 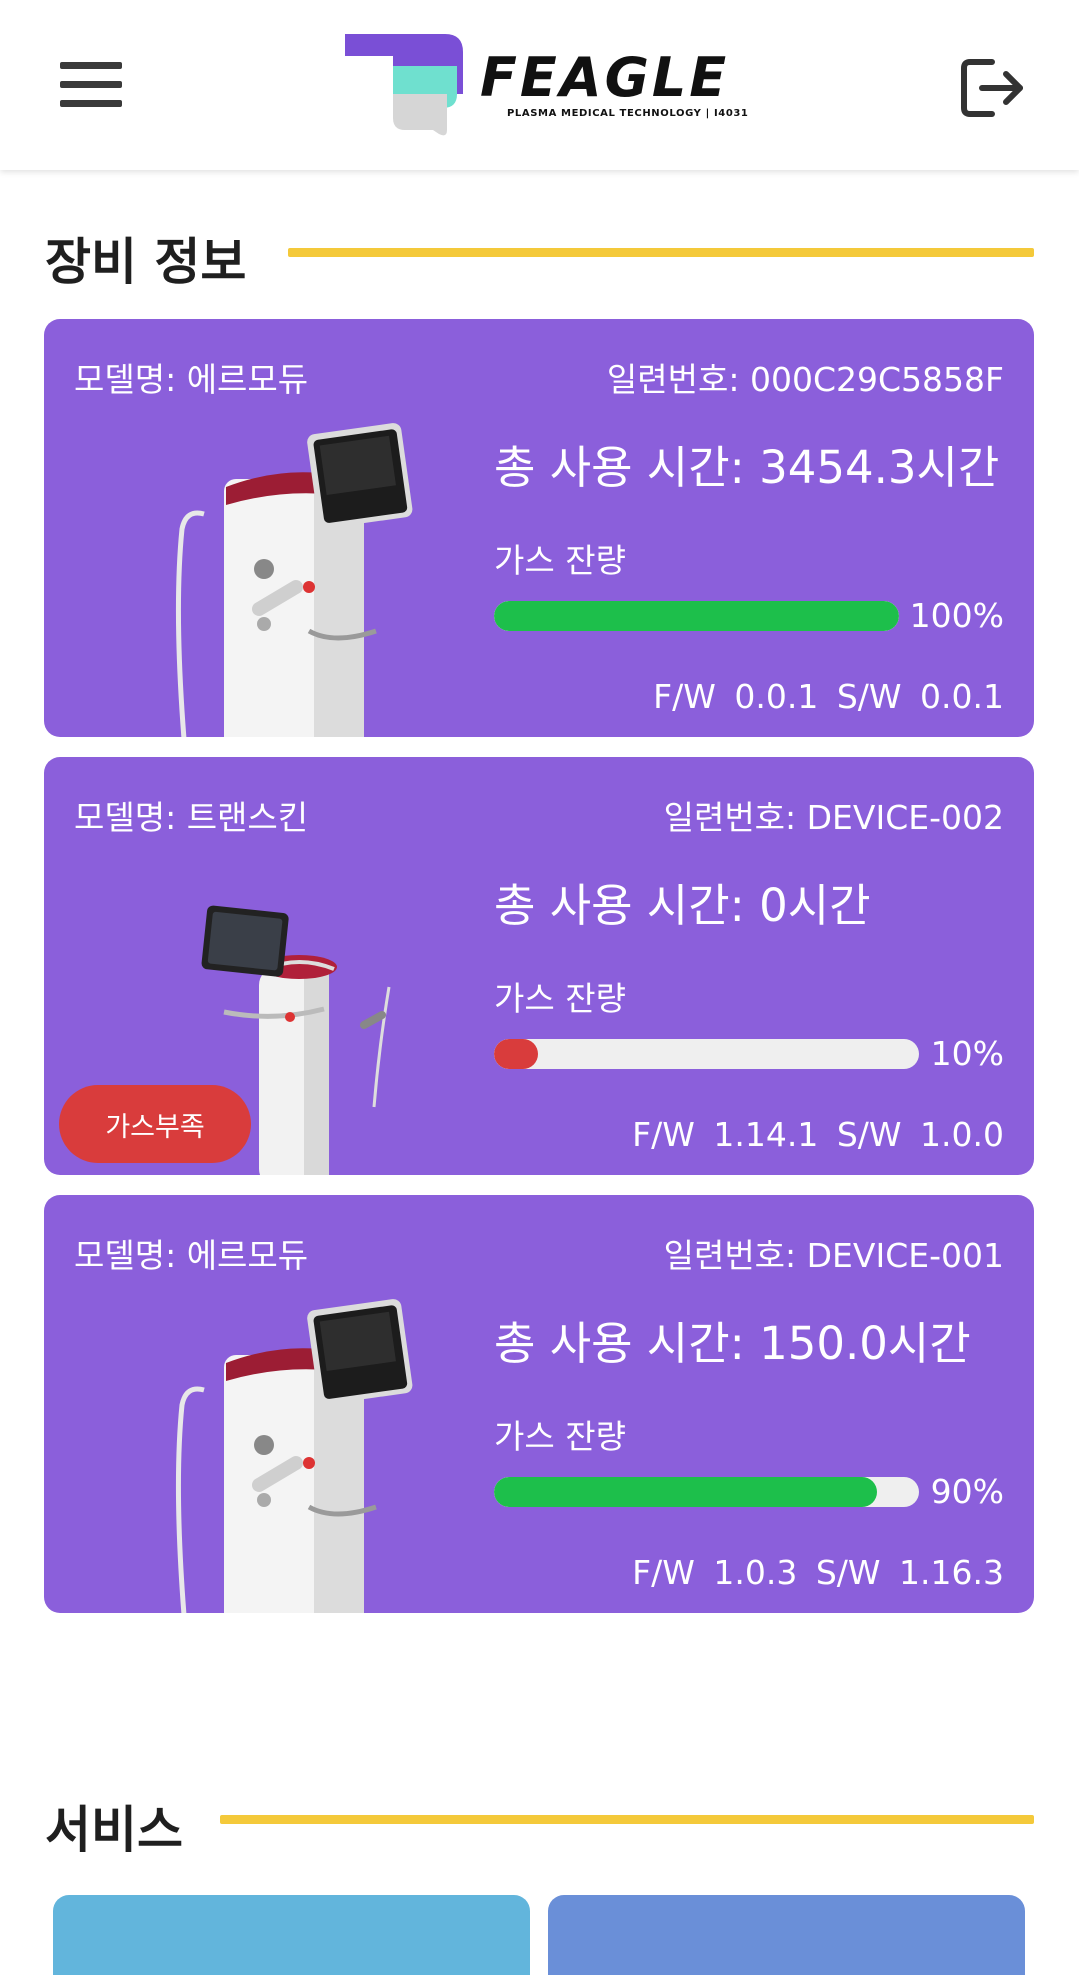 What do you see at coordinates (993, 88) in the screenshot?
I see `logout-icon` at bounding box center [993, 88].